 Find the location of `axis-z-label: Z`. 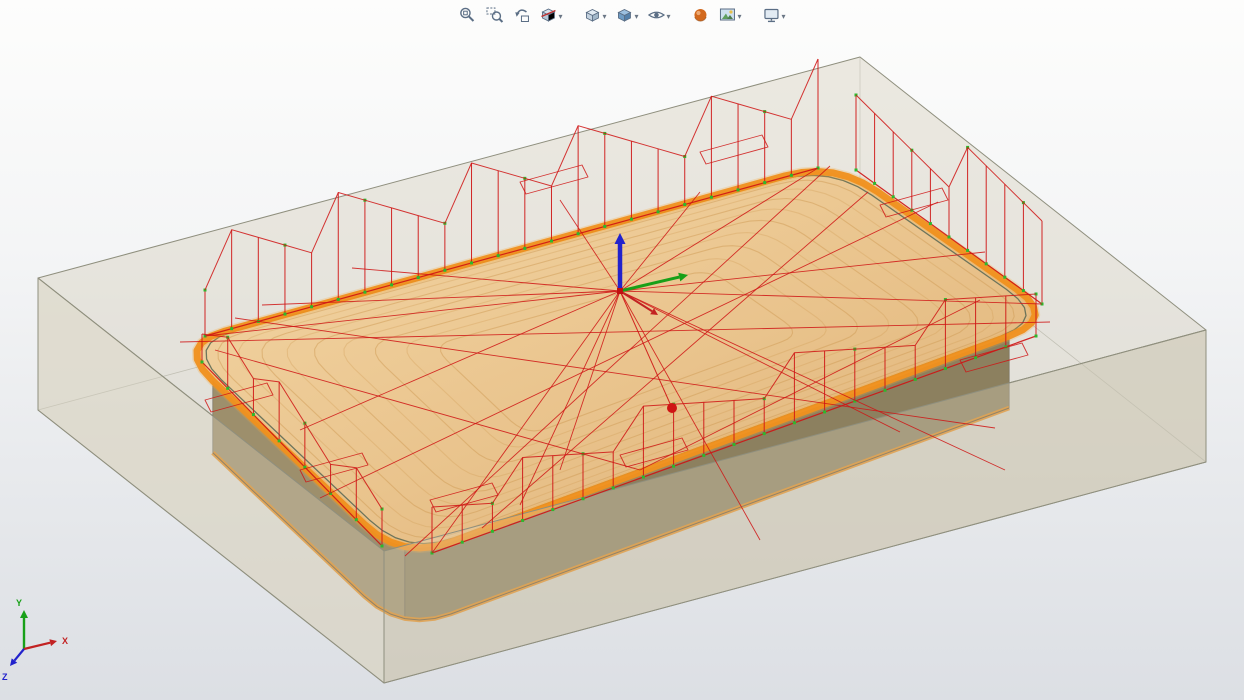

axis-z-label: Z is located at coordinates (5, 677).